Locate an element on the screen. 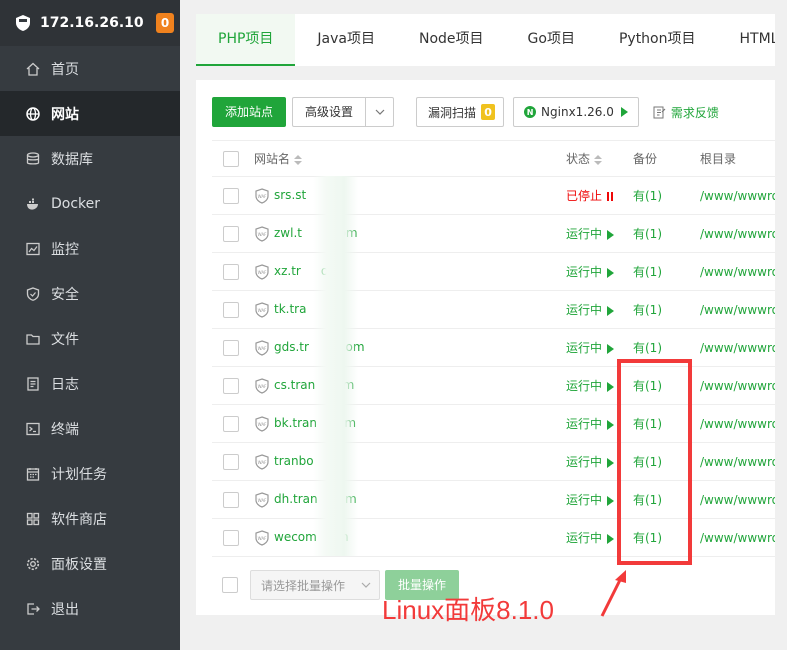 This screenshot has height=650, width=787. chevron-down-icon is located at coordinates (379, 112).